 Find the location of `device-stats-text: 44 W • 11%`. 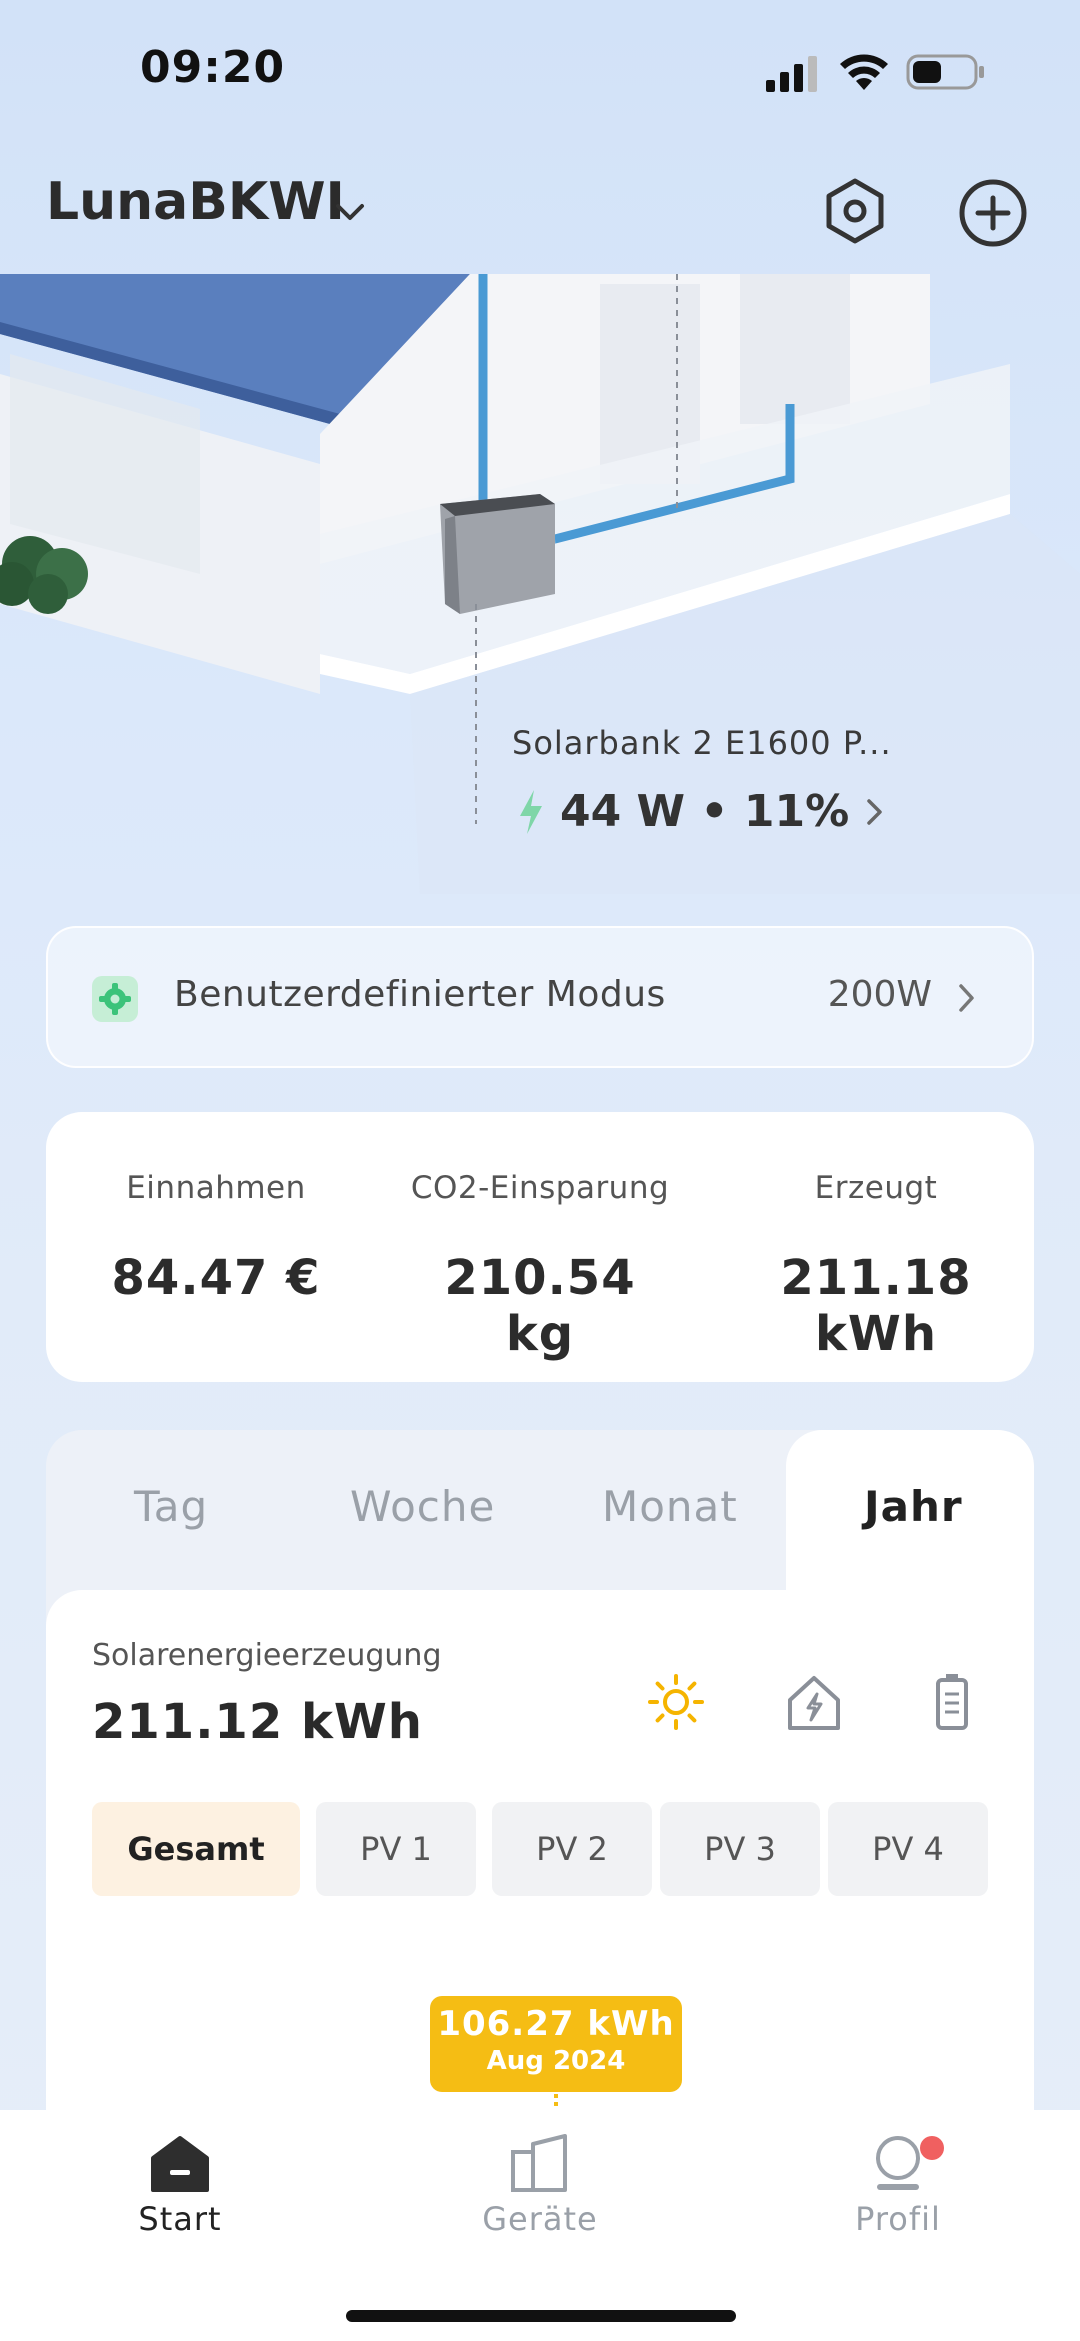

device-stats-text: 44 W • 11% is located at coordinates (705, 811).